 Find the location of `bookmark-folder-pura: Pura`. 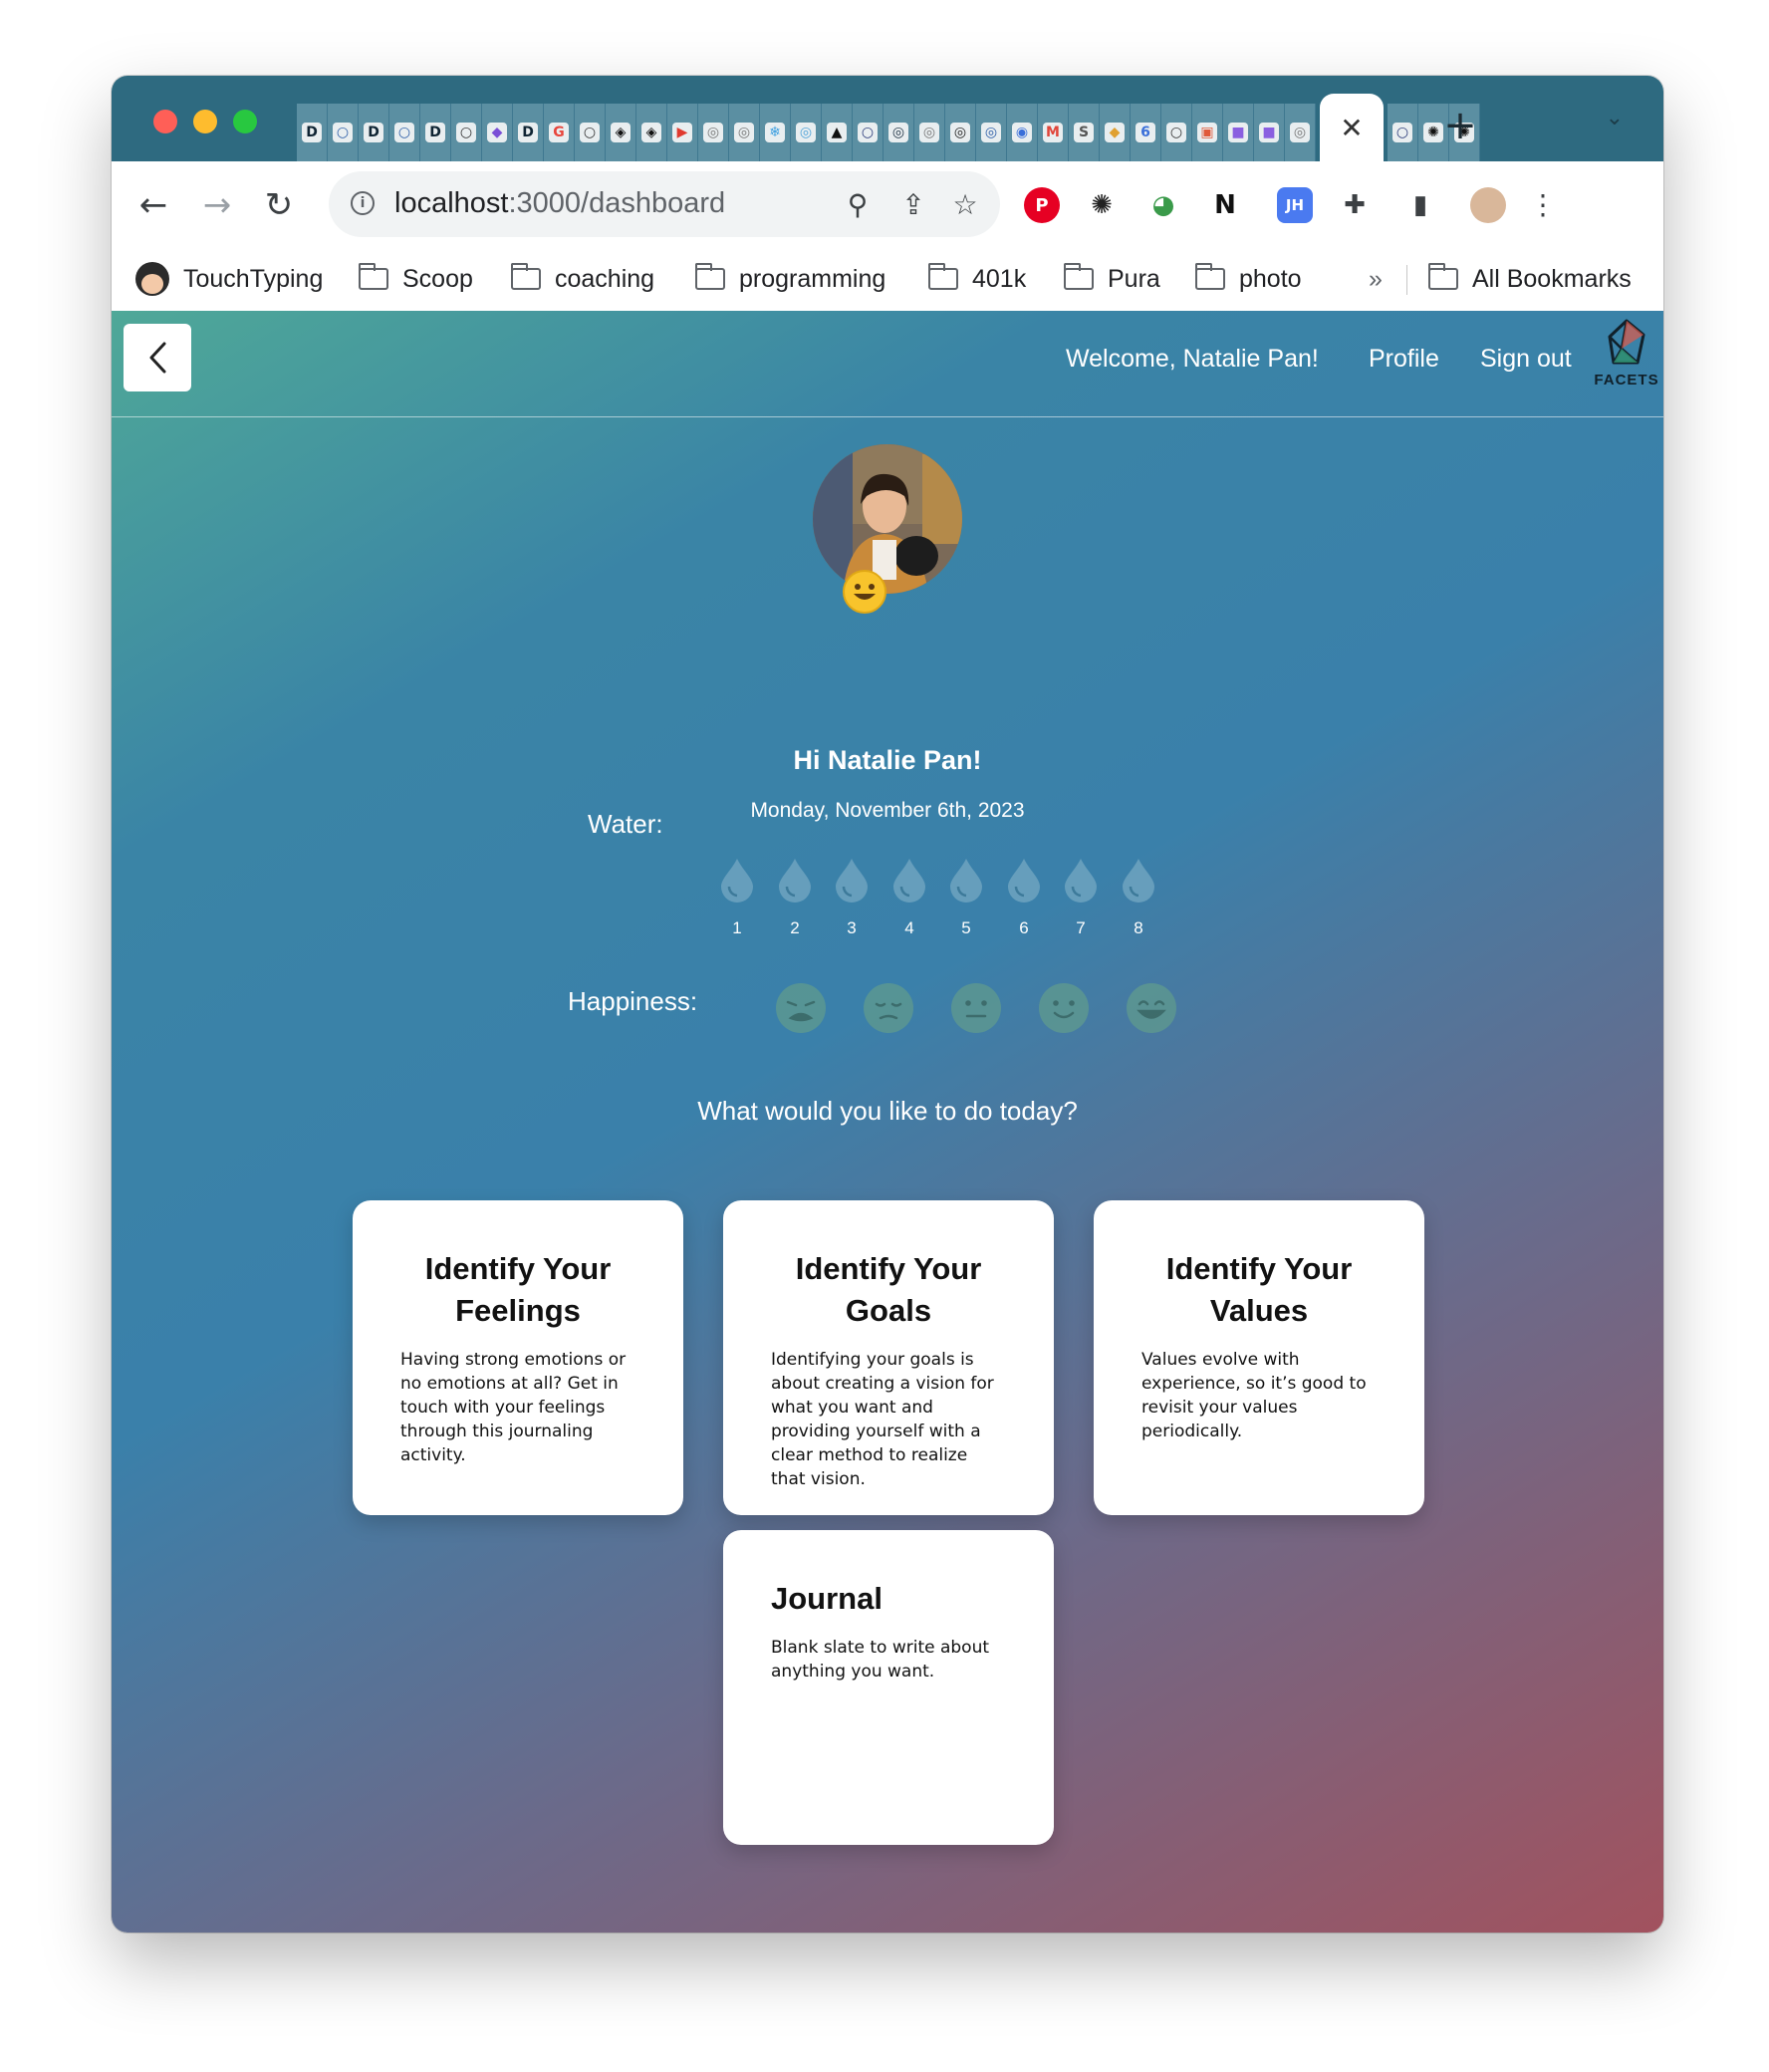

bookmark-folder-pura: Pura is located at coordinates (1112, 279).